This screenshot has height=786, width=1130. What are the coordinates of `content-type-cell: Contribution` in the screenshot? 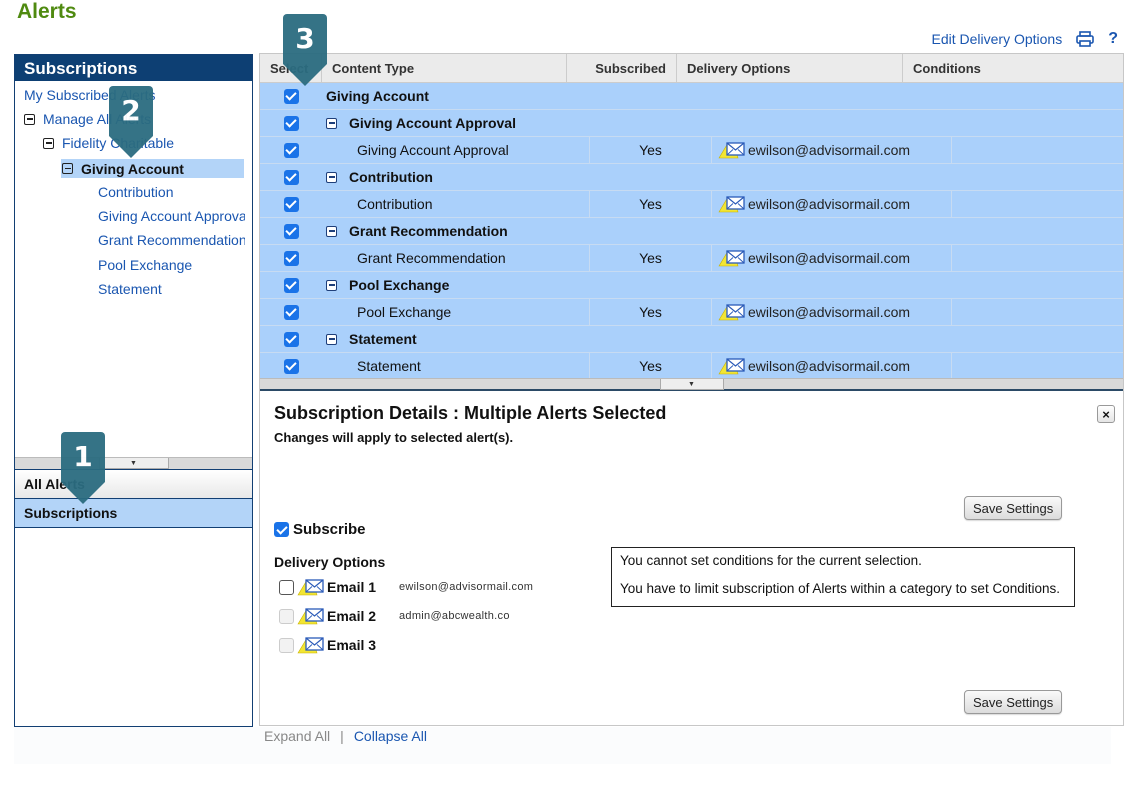 It's located at (456, 204).